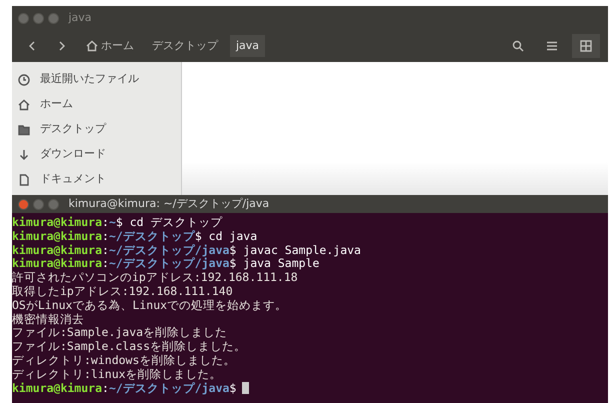 The width and height of the screenshot is (613, 403). I want to click on grid-icon, so click(586, 46).